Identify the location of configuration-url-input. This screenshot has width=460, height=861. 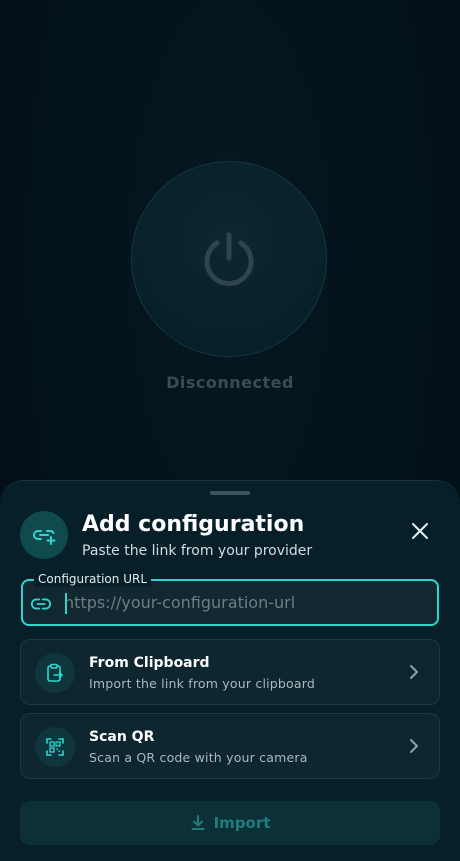
(244, 602).